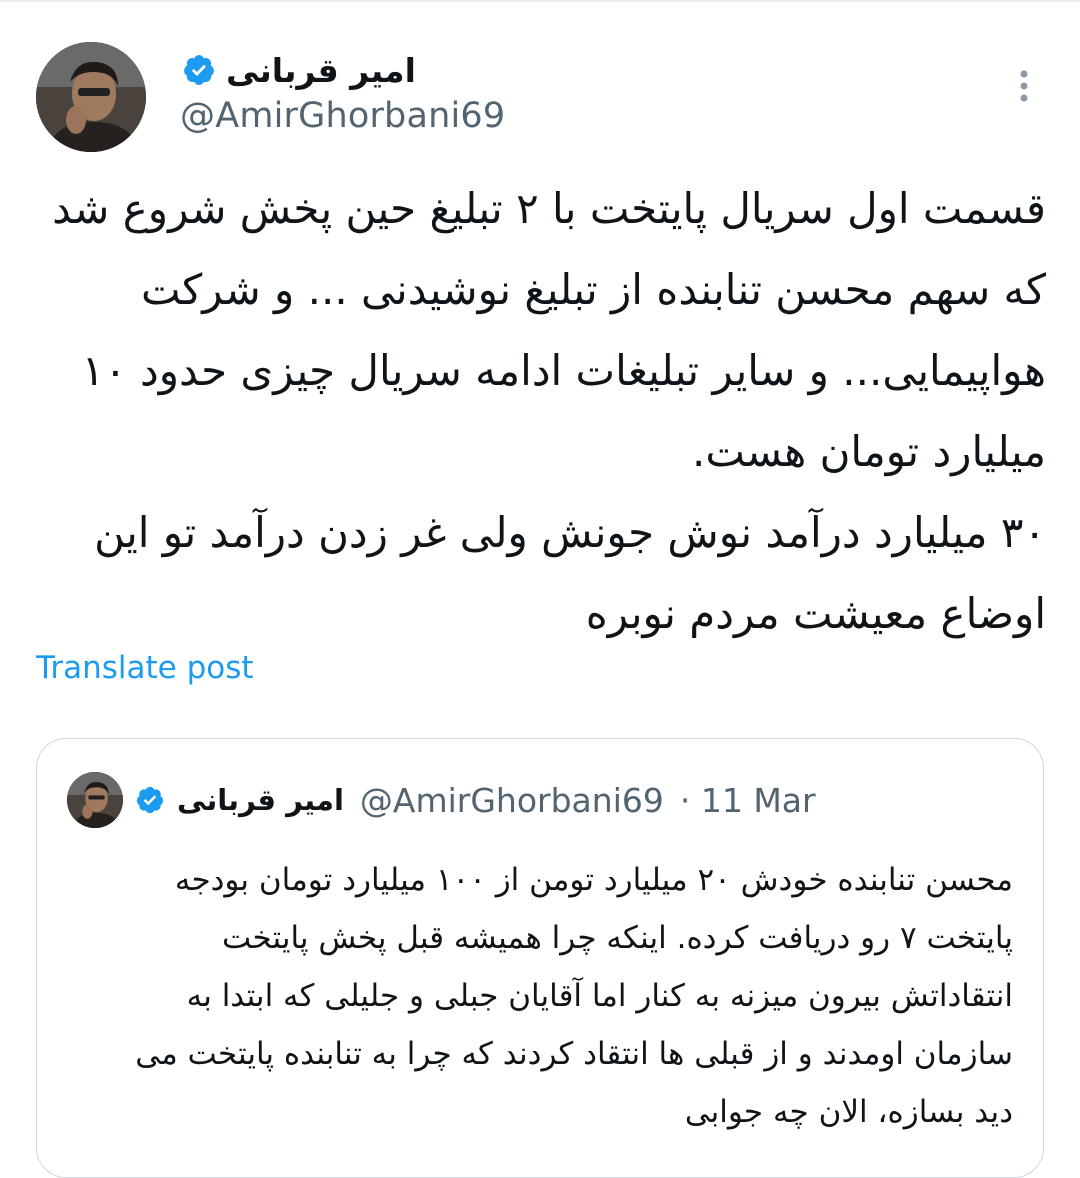 The height and width of the screenshot is (1178, 1080). What do you see at coordinates (540, 1) in the screenshot?
I see `top-divider` at bounding box center [540, 1].